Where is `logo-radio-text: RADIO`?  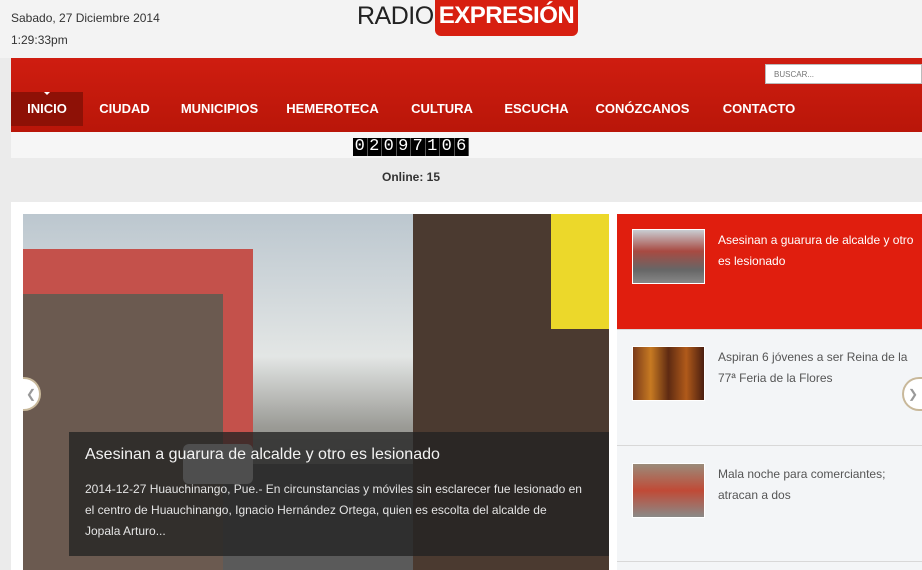 logo-radio-text: RADIO is located at coordinates (395, 16).